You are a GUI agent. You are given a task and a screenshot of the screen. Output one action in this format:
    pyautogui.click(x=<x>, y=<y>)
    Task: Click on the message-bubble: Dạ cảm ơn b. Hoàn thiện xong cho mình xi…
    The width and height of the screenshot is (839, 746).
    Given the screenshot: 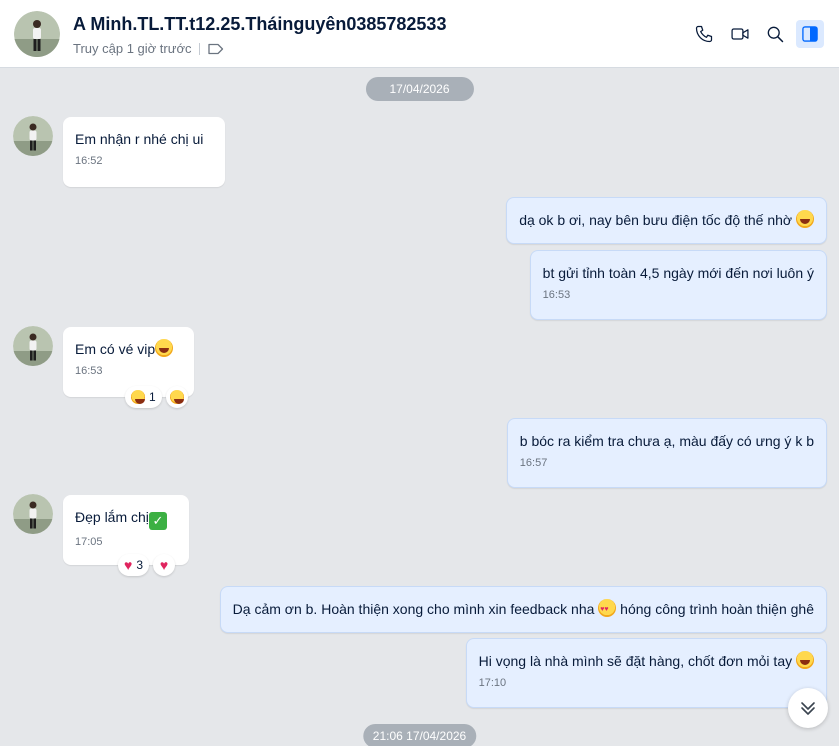 What is the action you would take?
    pyautogui.click(x=523, y=609)
    